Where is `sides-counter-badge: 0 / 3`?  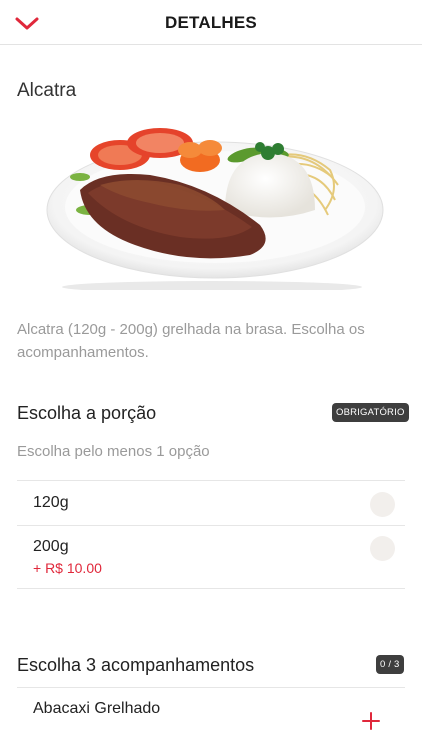
sides-counter-badge: 0 / 3 is located at coordinates (390, 664).